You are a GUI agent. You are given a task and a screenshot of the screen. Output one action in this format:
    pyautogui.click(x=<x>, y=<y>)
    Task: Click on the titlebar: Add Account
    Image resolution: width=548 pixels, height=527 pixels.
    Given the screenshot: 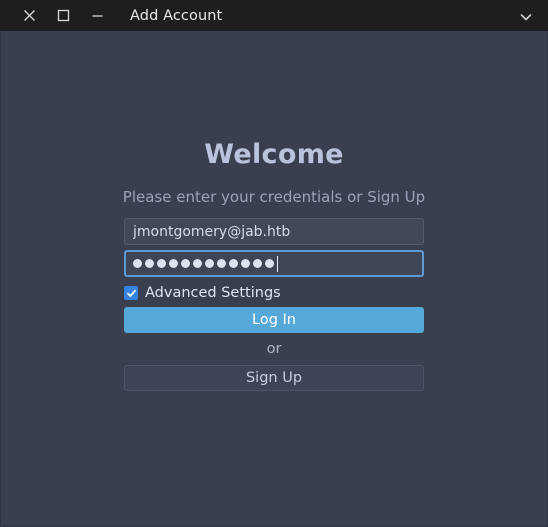 What is the action you would take?
    pyautogui.click(x=274, y=15)
    